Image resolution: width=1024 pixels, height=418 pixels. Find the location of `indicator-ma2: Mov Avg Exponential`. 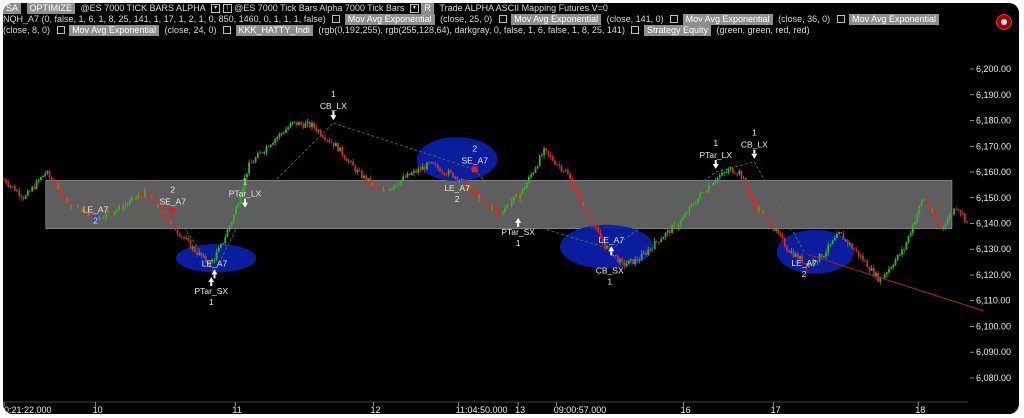

indicator-ma2: Mov Avg Exponential is located at coordinates (556, 19).